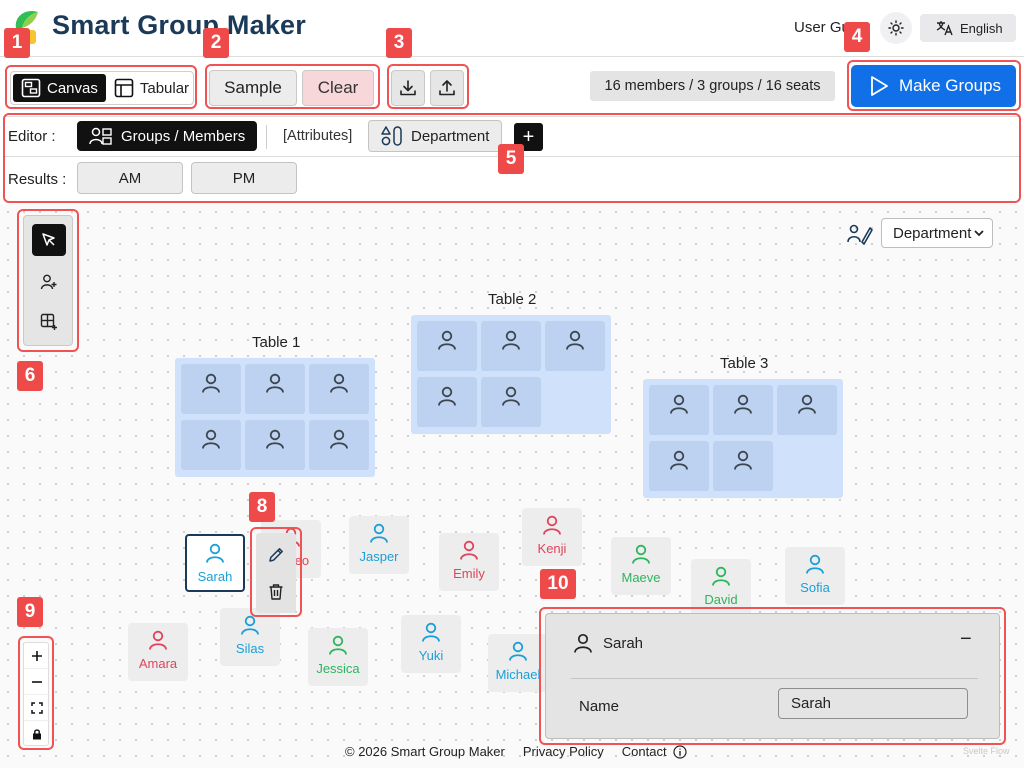  I want to click on member-card: Jasper, so click(379, 545).